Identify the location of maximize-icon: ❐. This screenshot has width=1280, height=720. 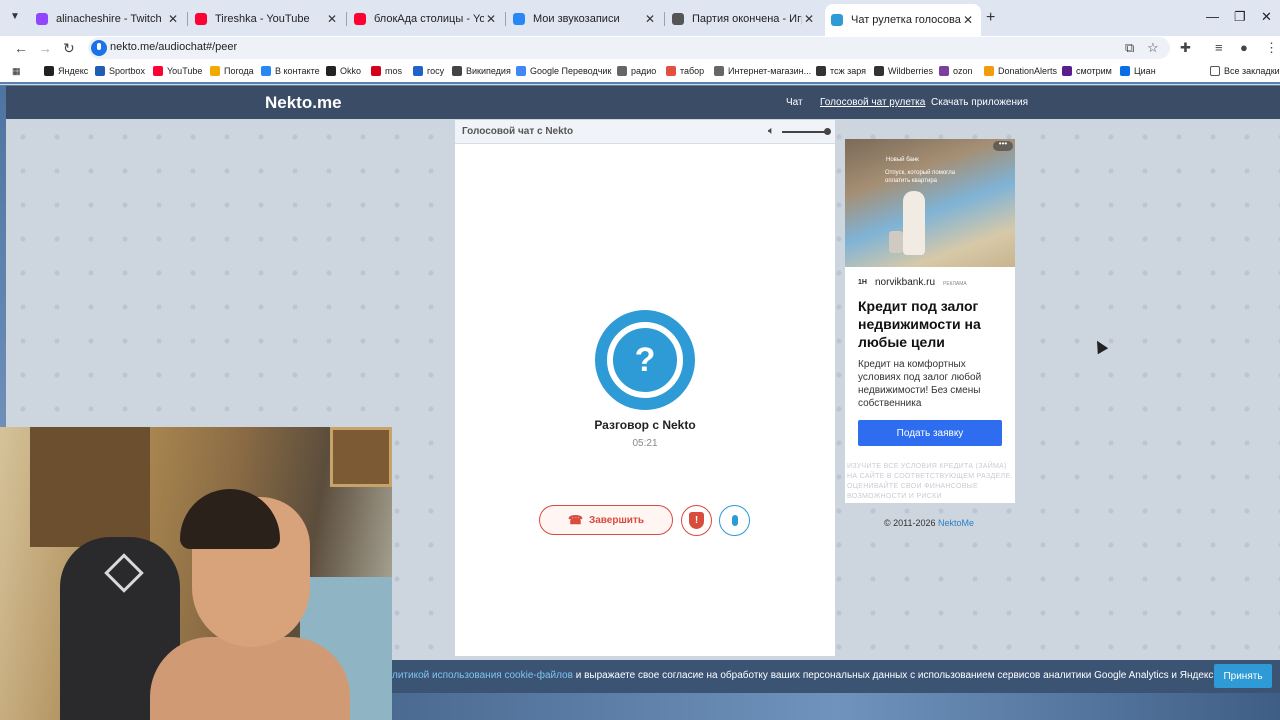
(1240, 17).